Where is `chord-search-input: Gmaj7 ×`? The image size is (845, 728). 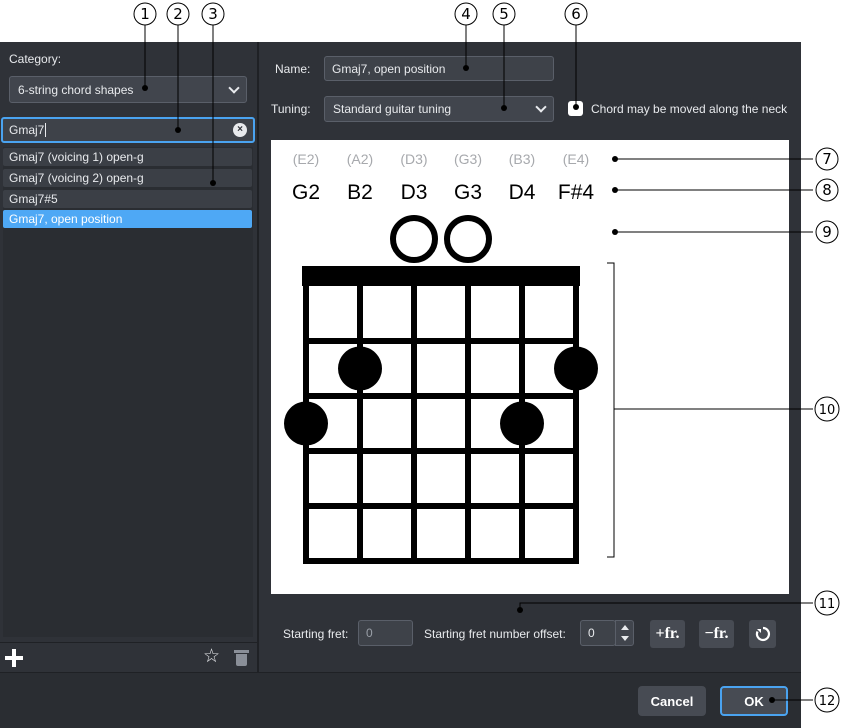
chord-search-input: Gmaj7 × is located at coordinates (128, 130).